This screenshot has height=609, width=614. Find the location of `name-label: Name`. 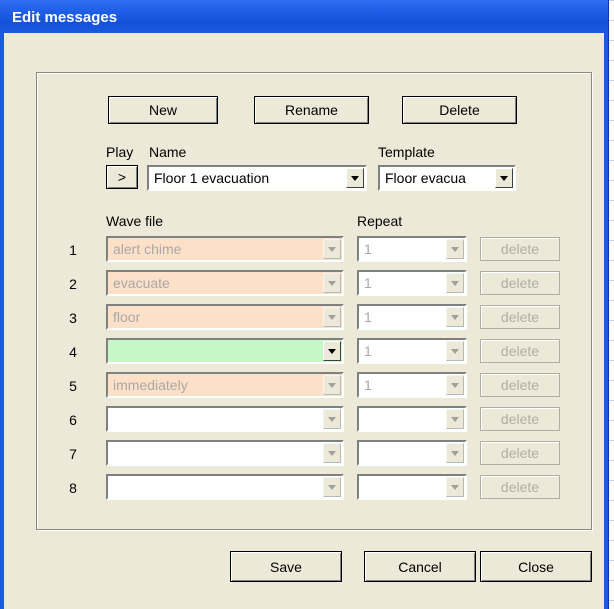

name-label: Name is located at coordinates (168, 152).